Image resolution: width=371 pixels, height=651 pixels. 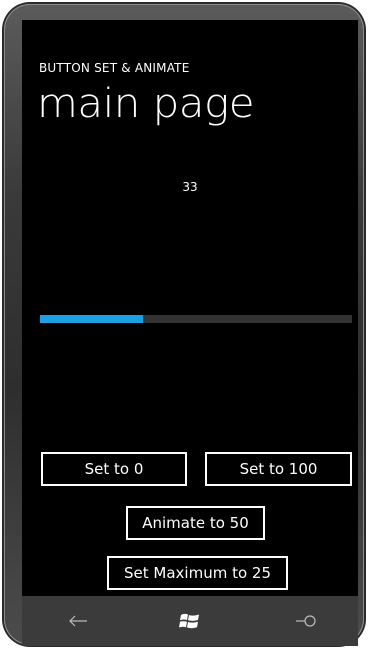 I want to click on search-button, so click(x=306, y=621).